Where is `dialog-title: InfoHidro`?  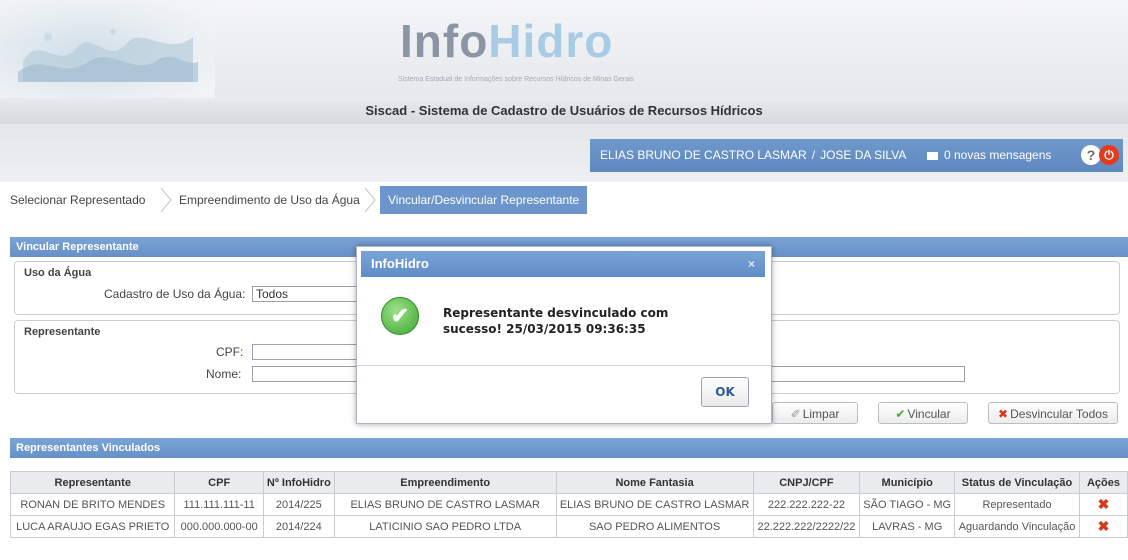 dialog-title: InfoHidro is located at coordinates (400, 263).